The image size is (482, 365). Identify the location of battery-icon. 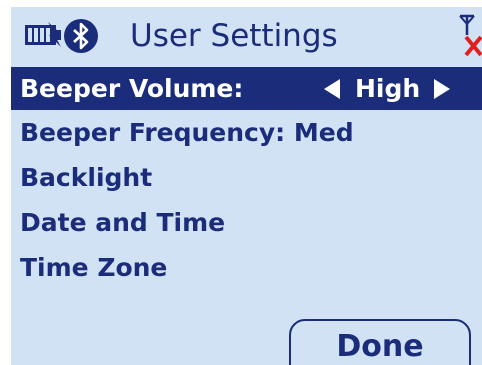
(43, 34).